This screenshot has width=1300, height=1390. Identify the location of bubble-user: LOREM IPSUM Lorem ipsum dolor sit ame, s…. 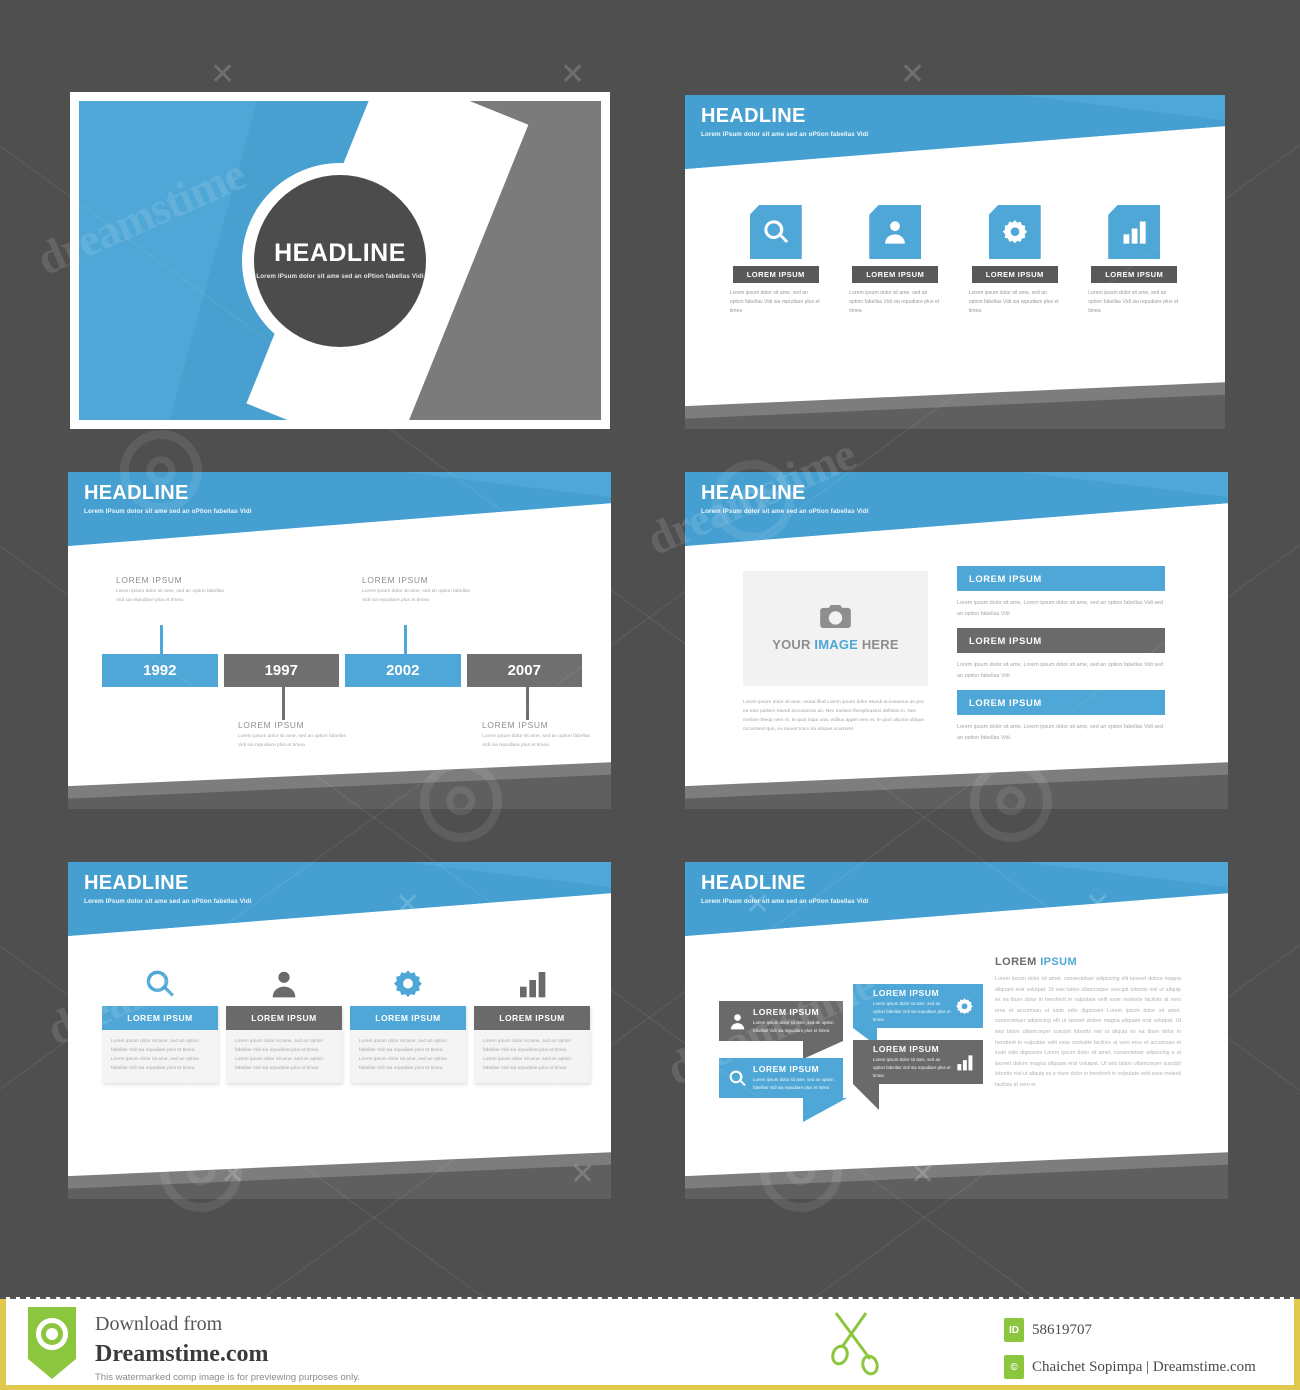
(781, 1021).